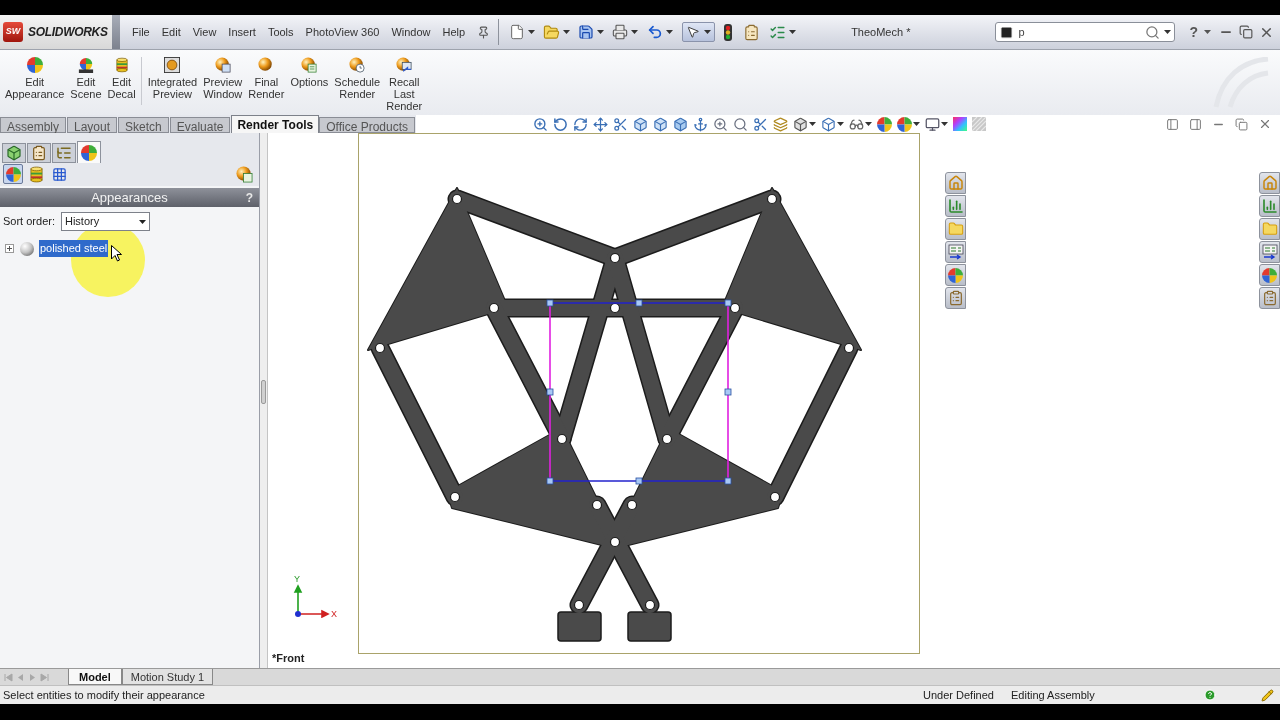 The width and height of the screenshot is (1280, 720). What do you see at coordinates (263, 392) in the screenshot?
I see `splitter-handle` at bounding box center [263, 392].